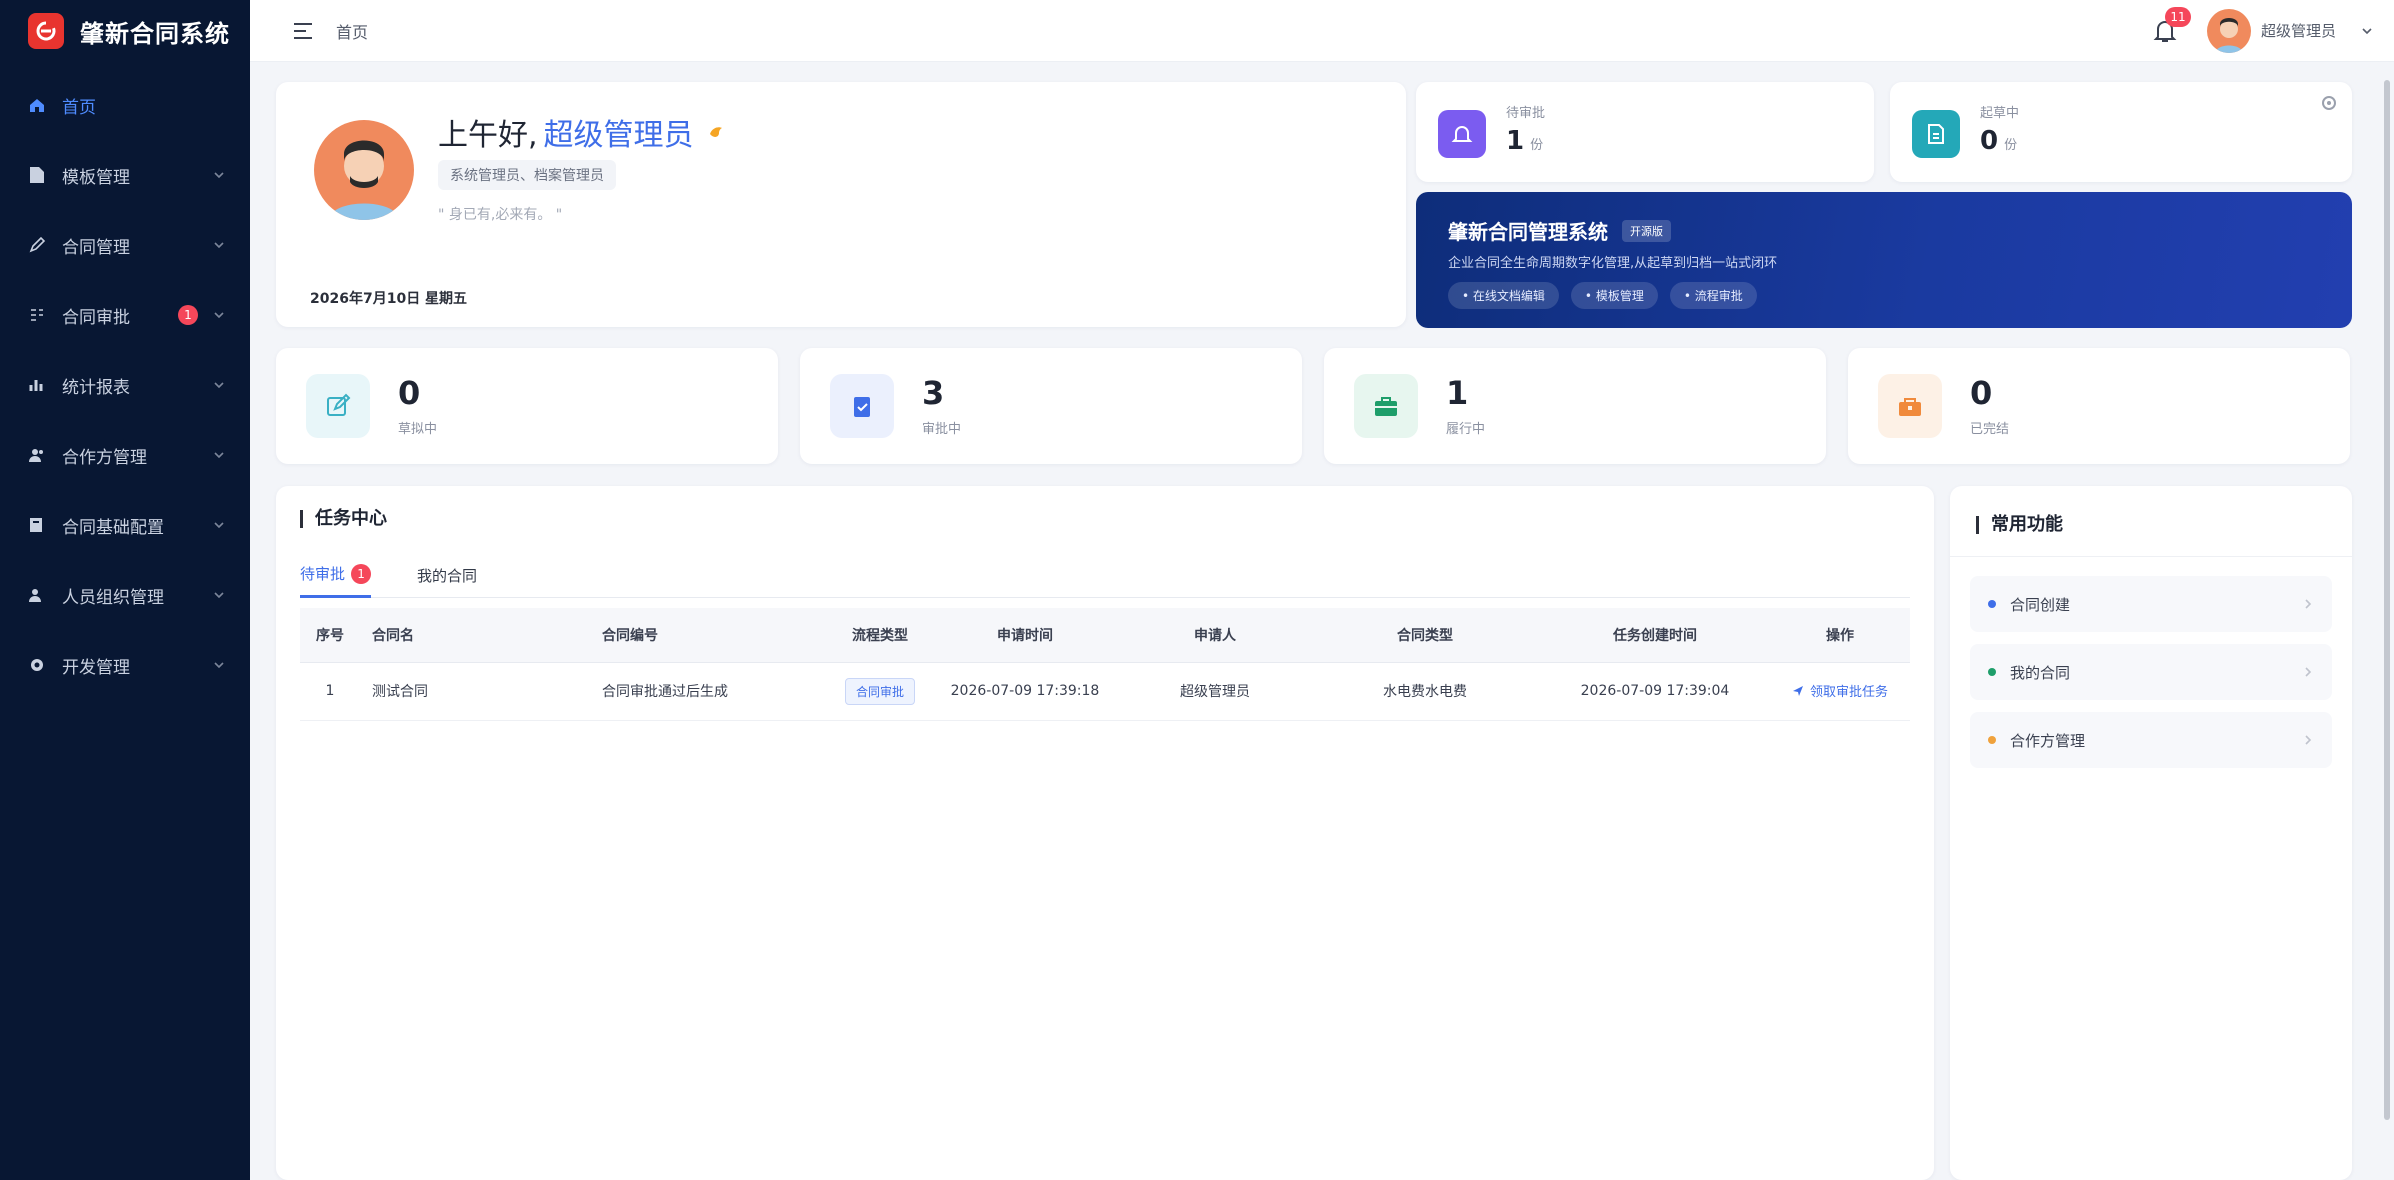  What do you see at coordinates (1990, 429) in the screenshot?
I see `stat-label: 已完结` at bounding box center [1990, 429].